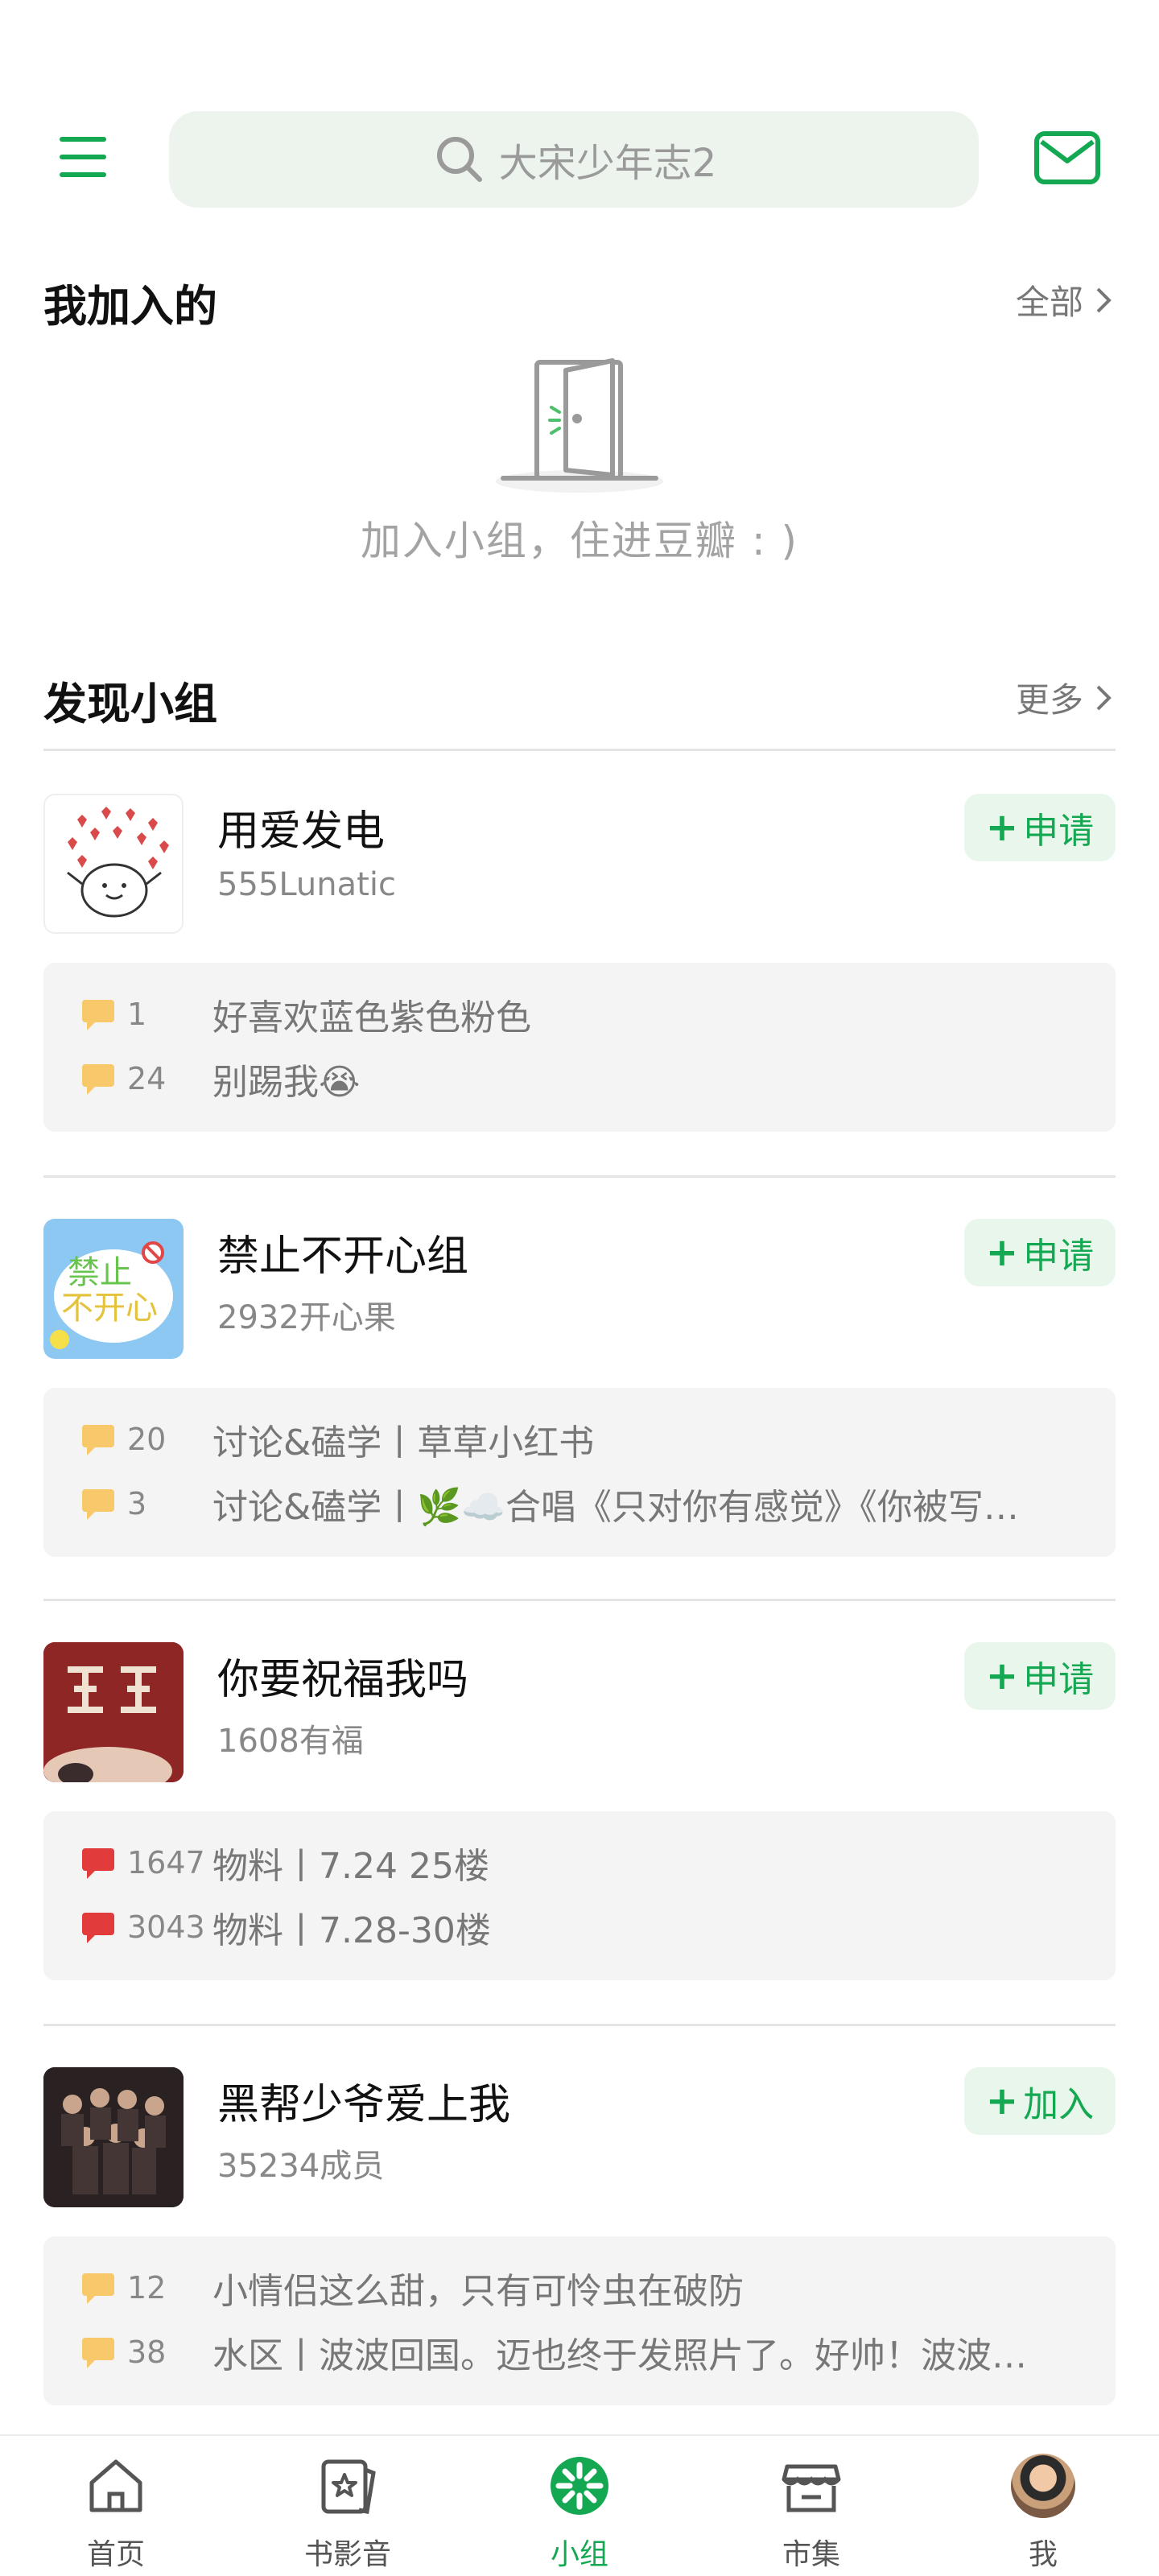 Image resolution: width=1159 pixels, height=2576 pixels. What do you see at coordinates (343, 1680) in the screenshot?
I see `group-name: 你要祝福我吗` at bounding box center [343, 1680].